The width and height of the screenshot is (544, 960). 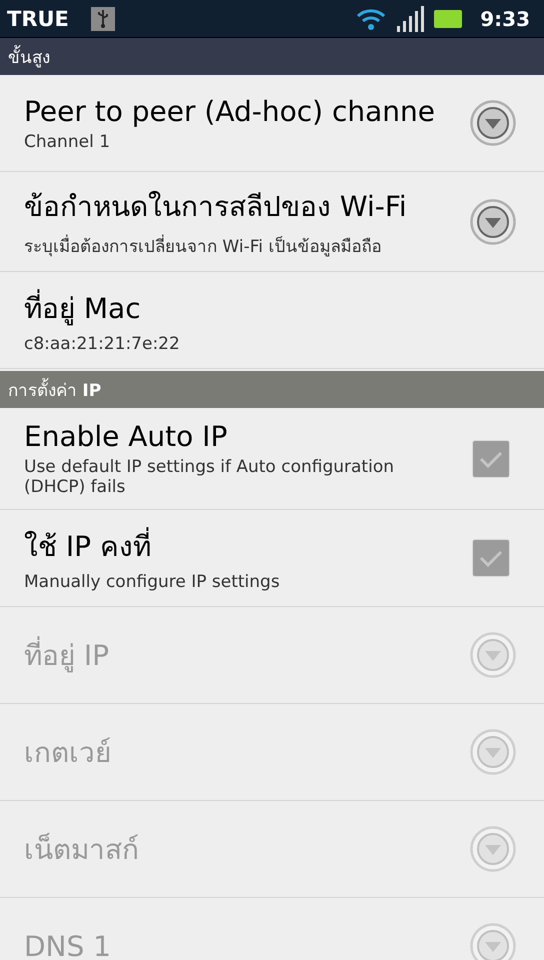 I want to click on settings-item: ใช้ IP คงที่ Manually configure IP settings, so click(x=272, y=558).